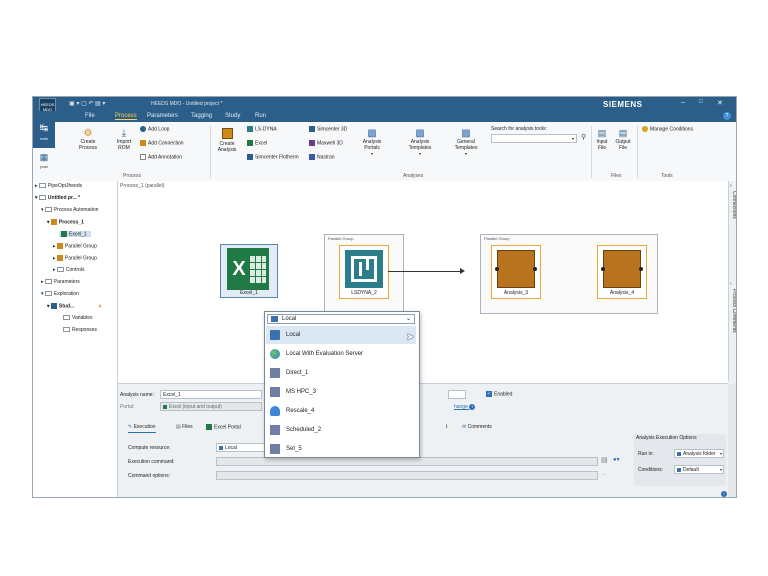  I want to click on tree-node-untitled: ▾ Untitled pr... *, so click(57, 198).